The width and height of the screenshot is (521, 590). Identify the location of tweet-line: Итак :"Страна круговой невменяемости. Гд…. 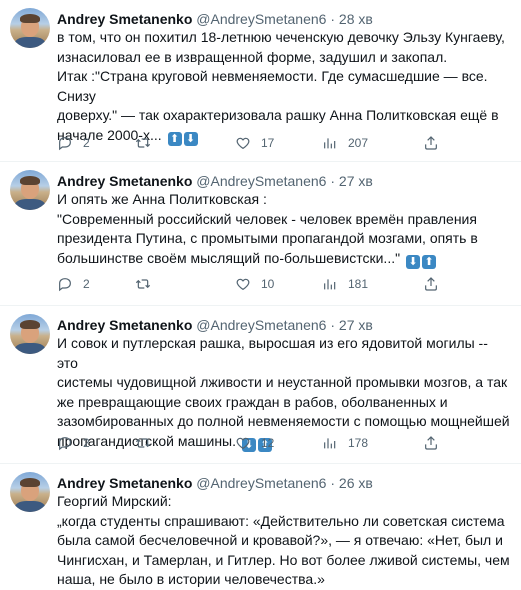
(272, 86).